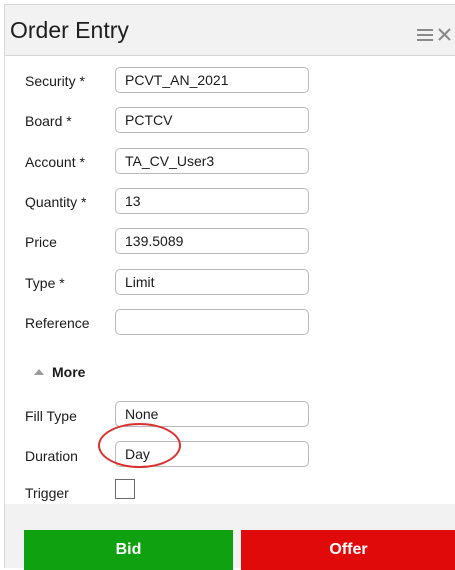  Describe the element at coordinates (45, 283) in the screenshot. I see `type-label: Type *` at that location.